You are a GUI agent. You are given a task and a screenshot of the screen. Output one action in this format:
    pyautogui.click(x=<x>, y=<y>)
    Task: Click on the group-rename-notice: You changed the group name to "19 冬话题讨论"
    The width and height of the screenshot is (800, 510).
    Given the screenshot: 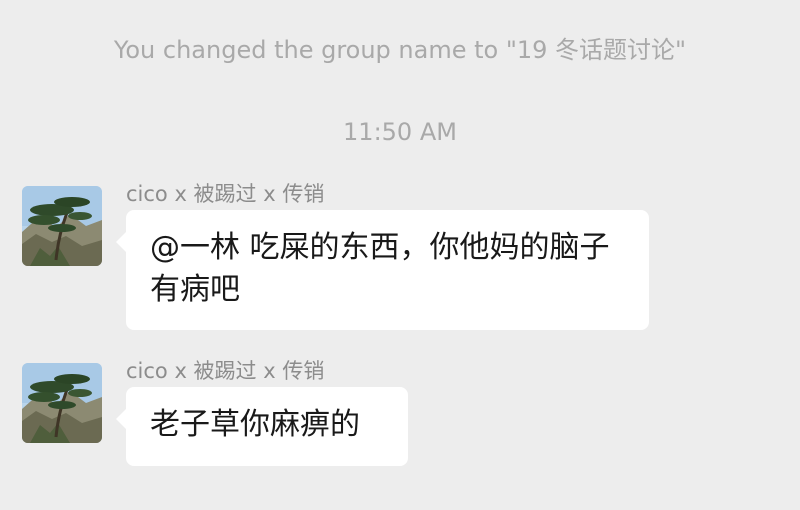 What is the action you would take?
    pyautogui.click(x=400, y=50)
    